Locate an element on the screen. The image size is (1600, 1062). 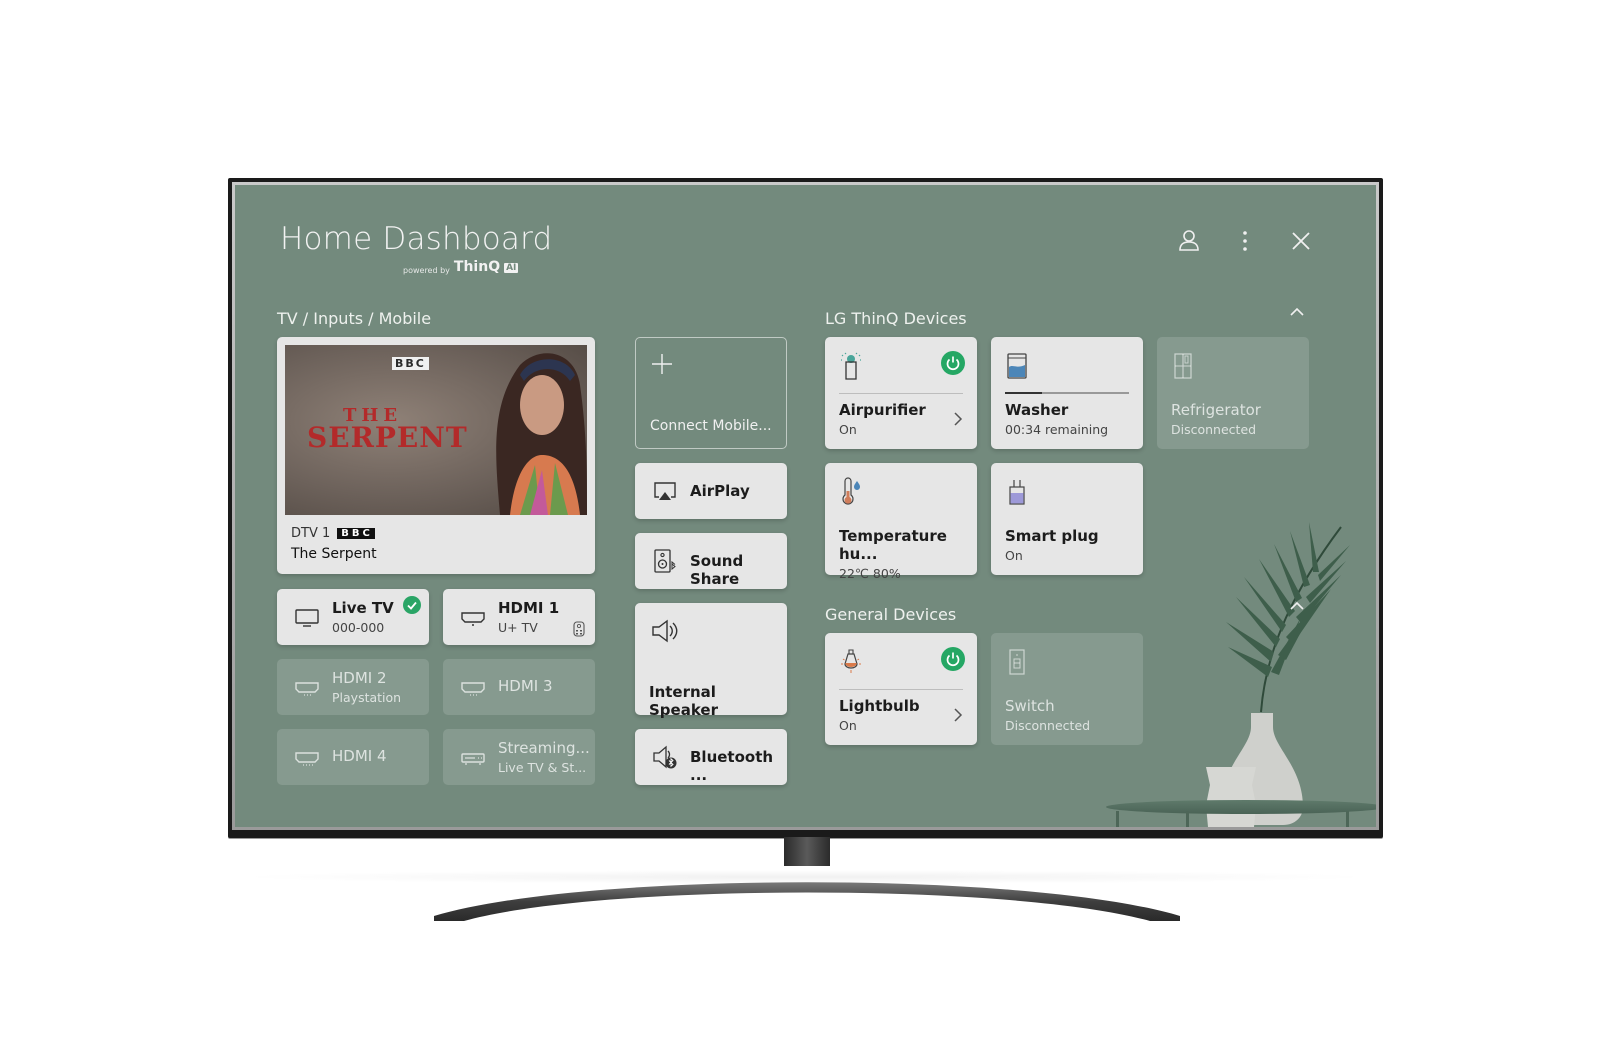
sound-share-button: Sound Share is located at coordinates (711, 561).